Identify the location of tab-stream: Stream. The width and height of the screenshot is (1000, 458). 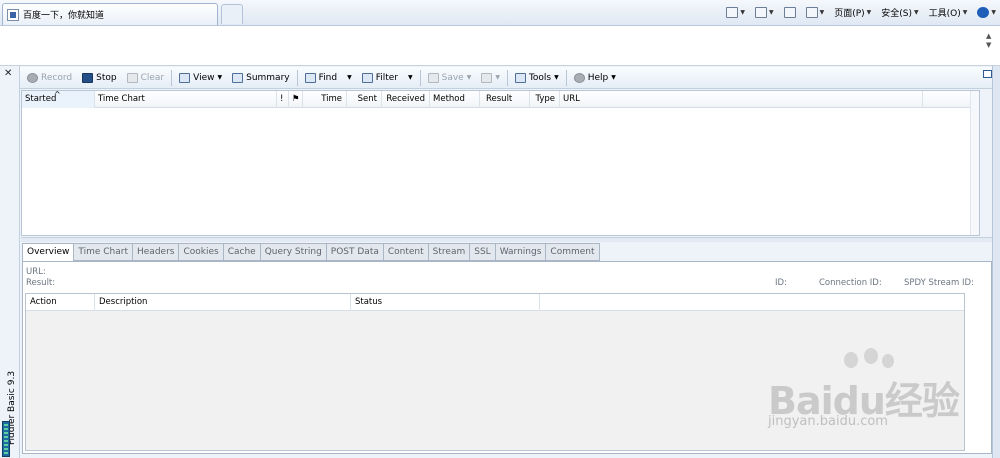
(449, 252).